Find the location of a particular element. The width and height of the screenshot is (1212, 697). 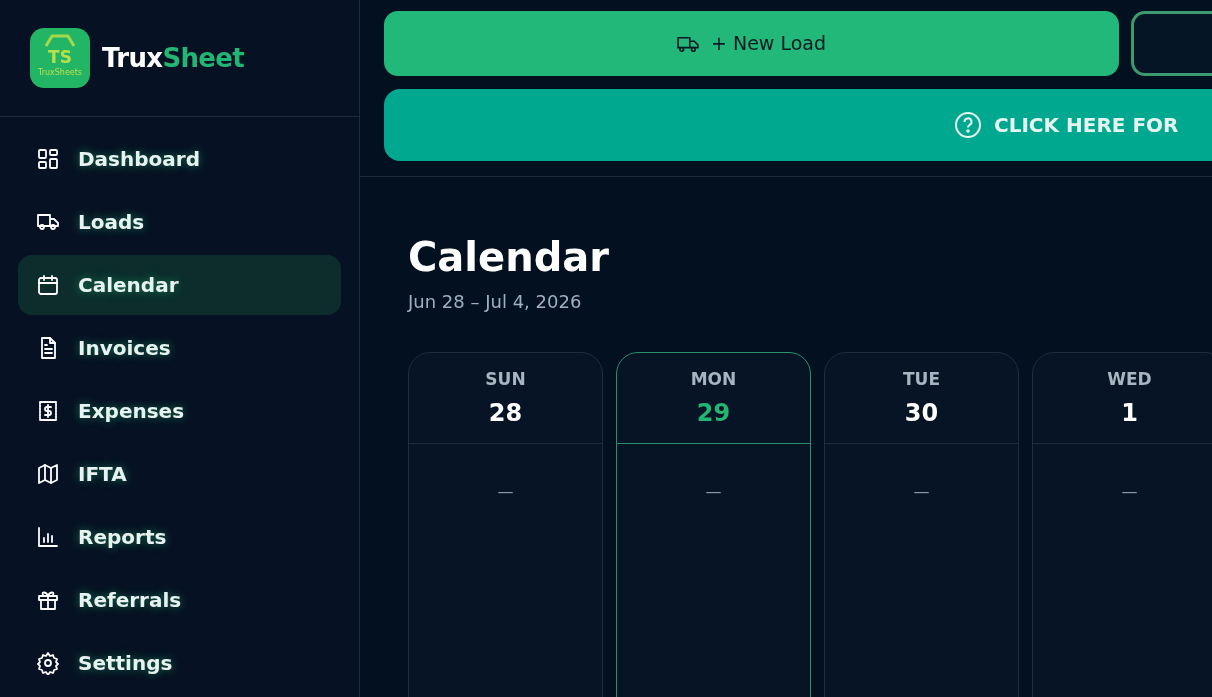

grid-icon is located at coordinates (48, 159).